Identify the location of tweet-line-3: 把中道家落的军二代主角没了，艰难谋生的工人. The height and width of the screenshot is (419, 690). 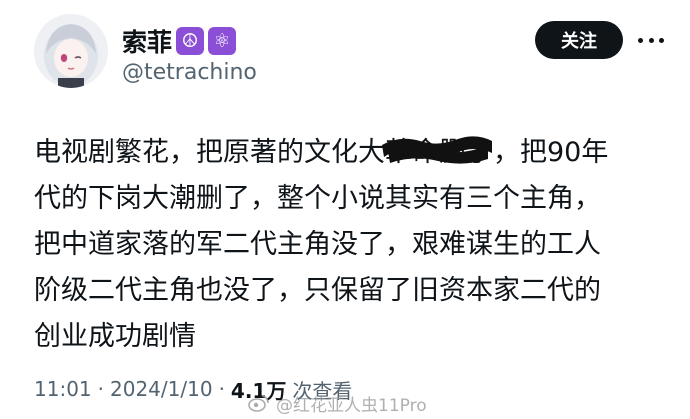
(317, 244).